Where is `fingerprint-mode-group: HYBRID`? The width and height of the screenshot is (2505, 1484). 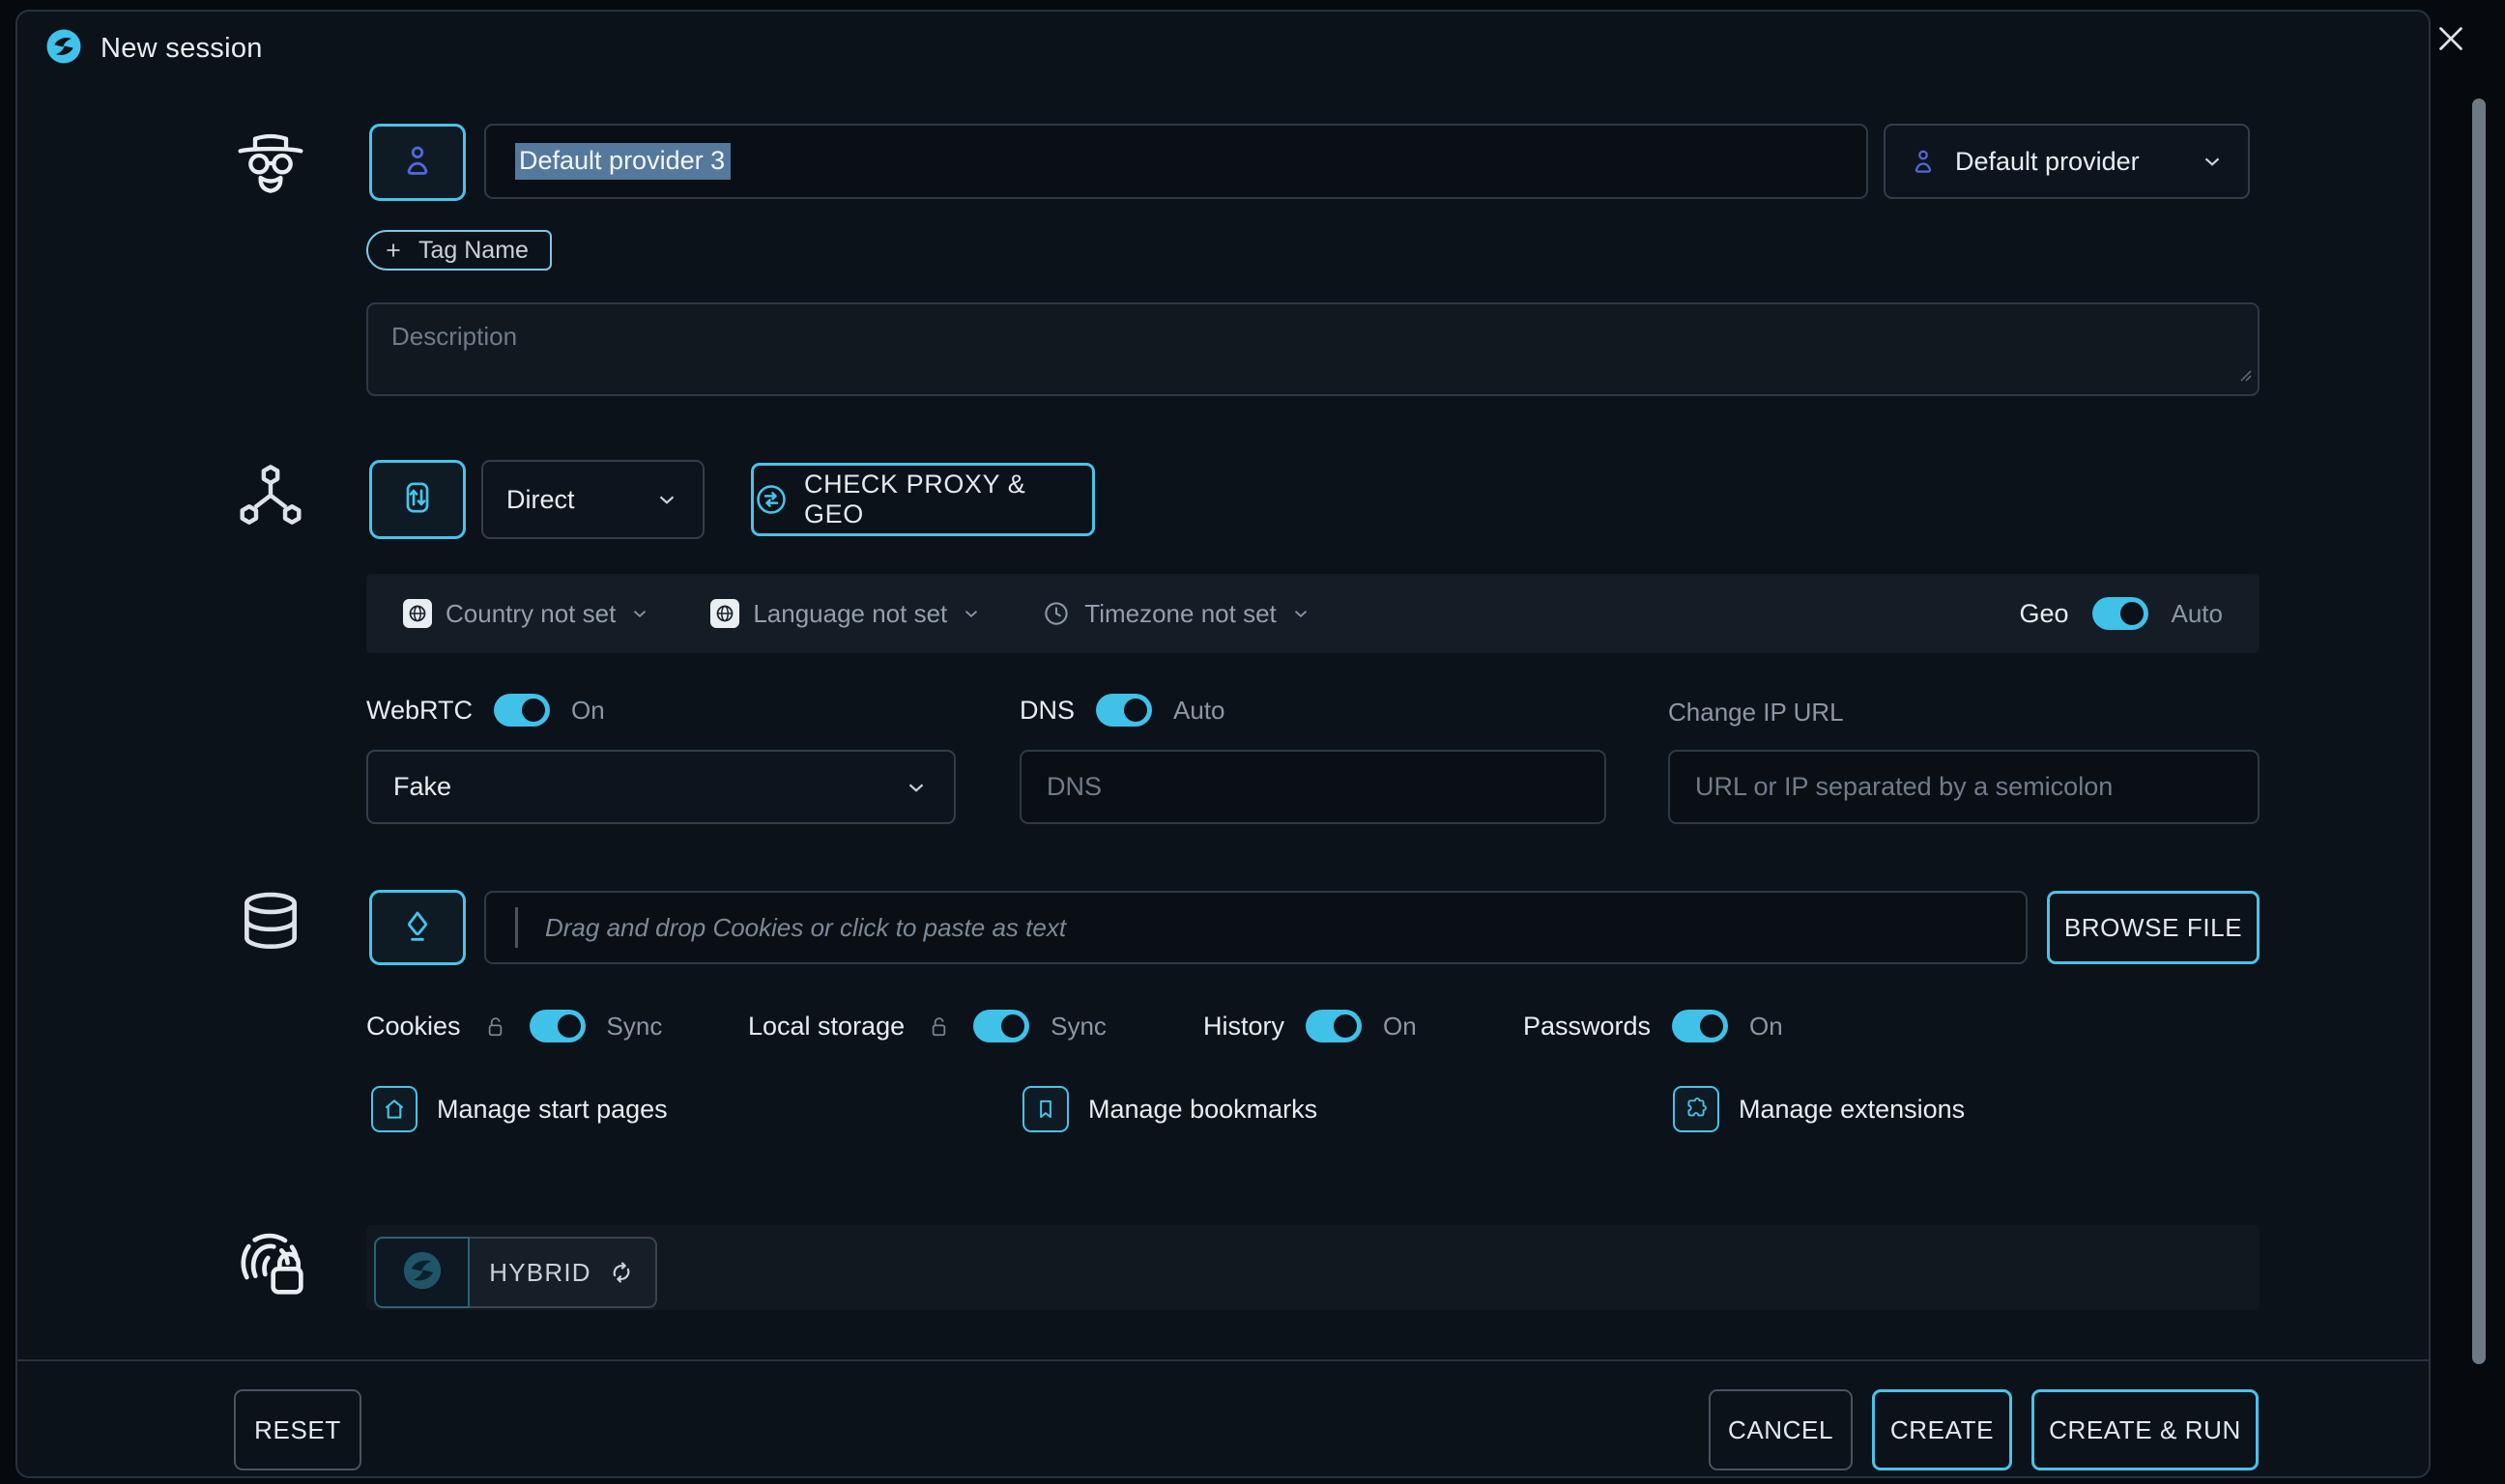 fingerprint-mode-group: HYBRID is located at coordinates (515, 1272).